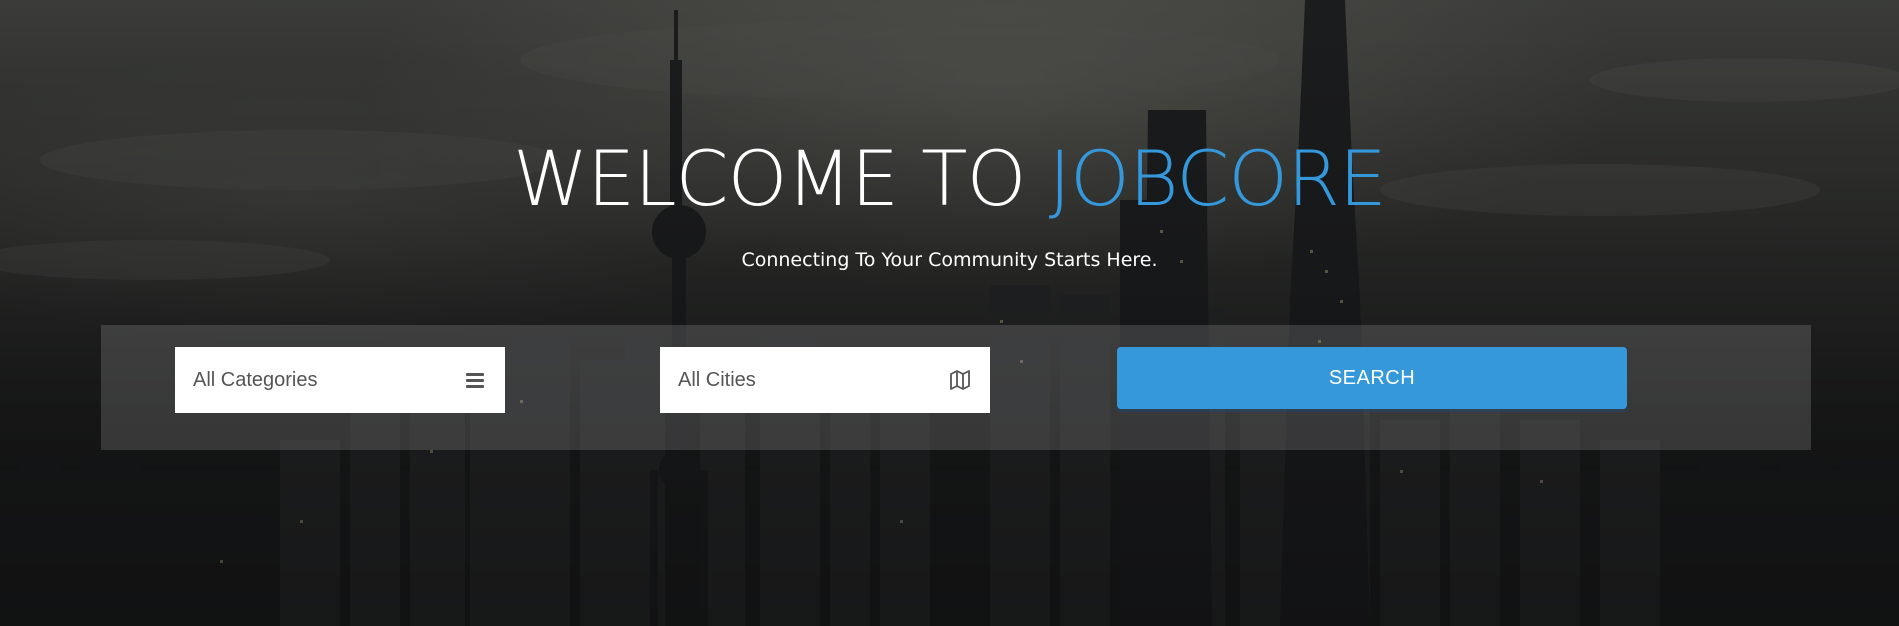 The width and height of the screenshot is (1899, 626). Describe the element at coordinates (255, 380) in the screenshot. I see `category-select-value: All Categories` at that location.